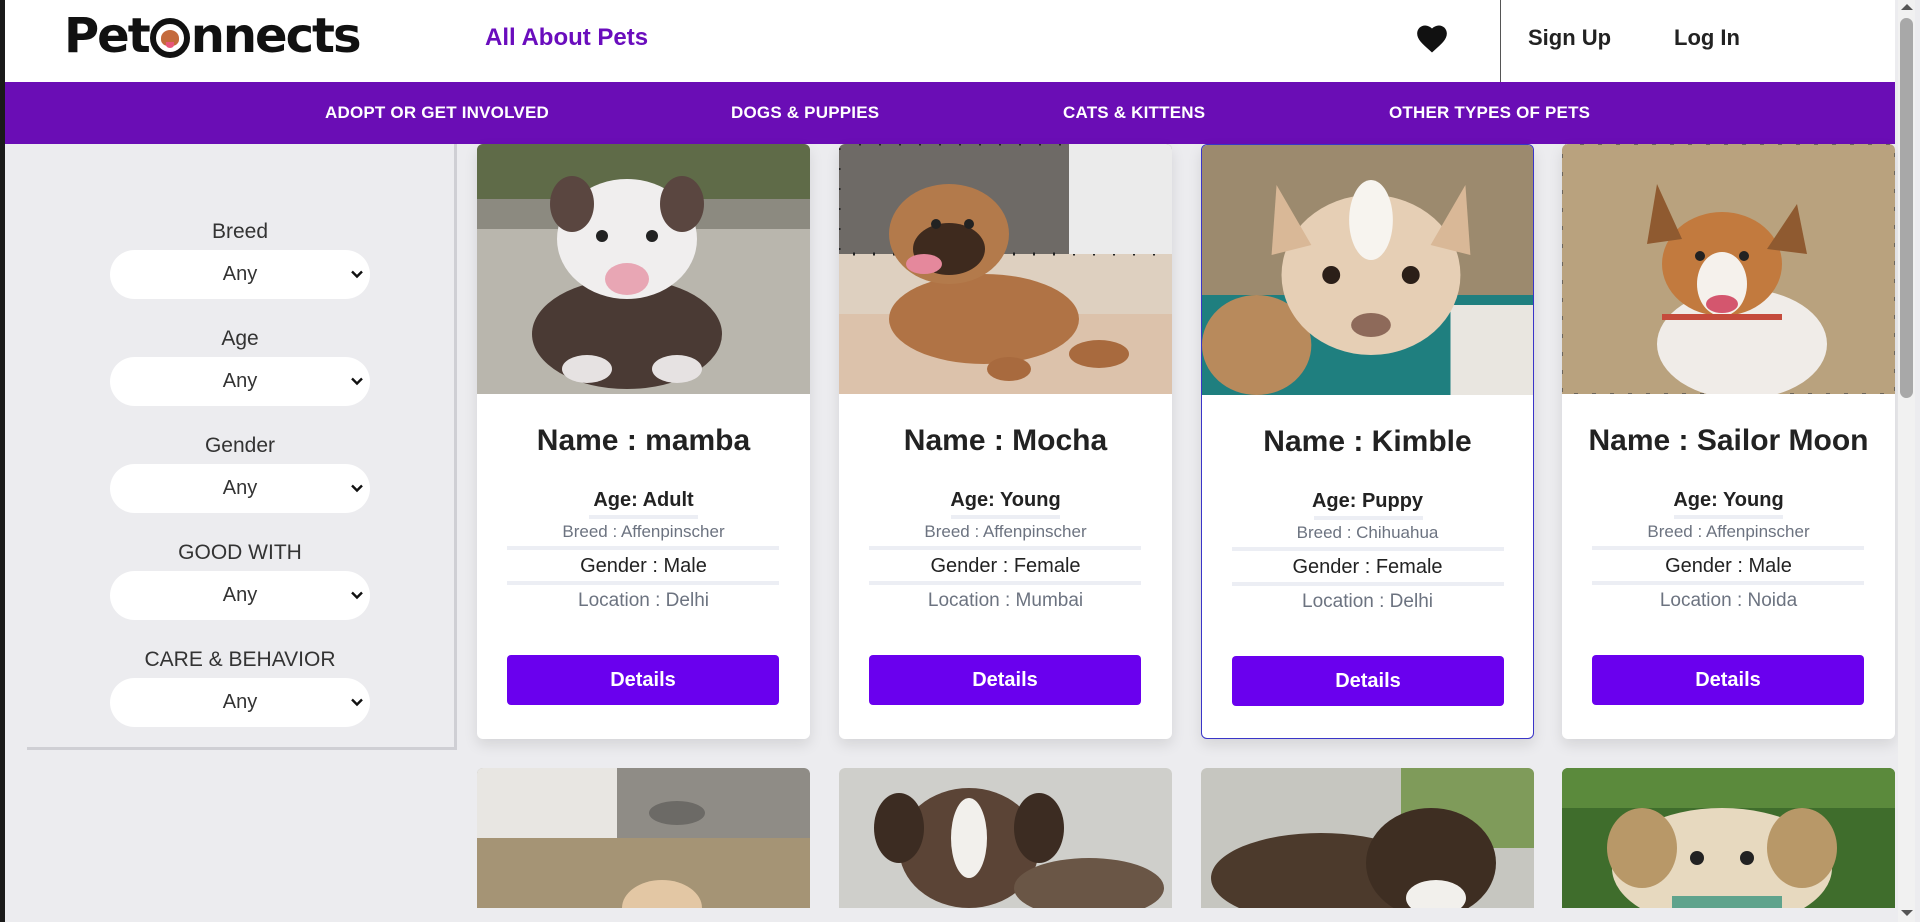 This screenshot has width=1920, height=922. Describe the element at coordinates (240, 231) in the screenshot. I see `filter-label: Breed` at that location.